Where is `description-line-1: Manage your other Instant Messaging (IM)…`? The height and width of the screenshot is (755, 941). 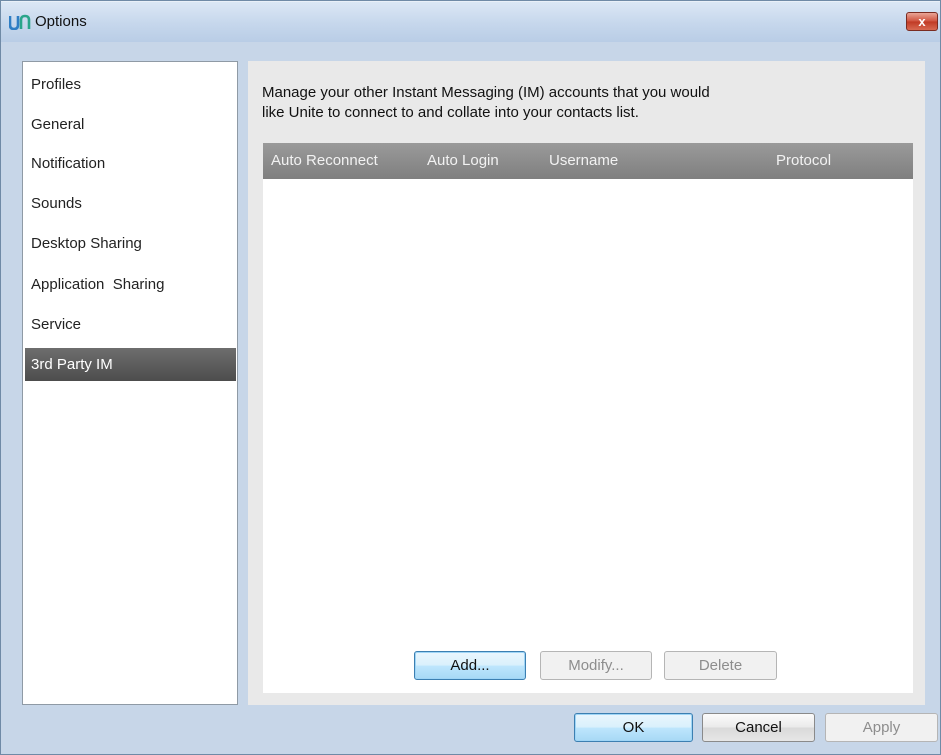 description-line-1: Manage your other Instant Messaging (IM)… is located at coordinates (486, 92).